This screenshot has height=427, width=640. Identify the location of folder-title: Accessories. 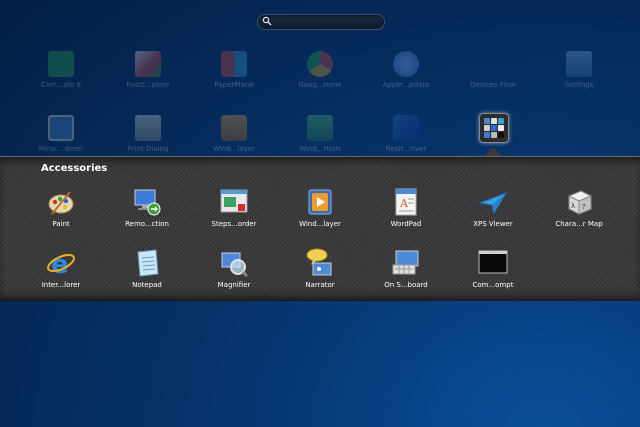
(74, 168).